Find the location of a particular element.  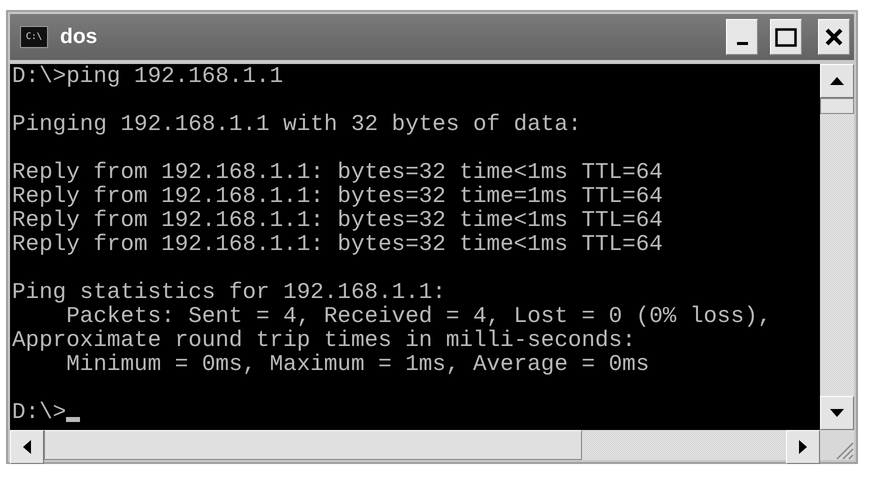

scroll-down-button is located at coordinates (837, 413).